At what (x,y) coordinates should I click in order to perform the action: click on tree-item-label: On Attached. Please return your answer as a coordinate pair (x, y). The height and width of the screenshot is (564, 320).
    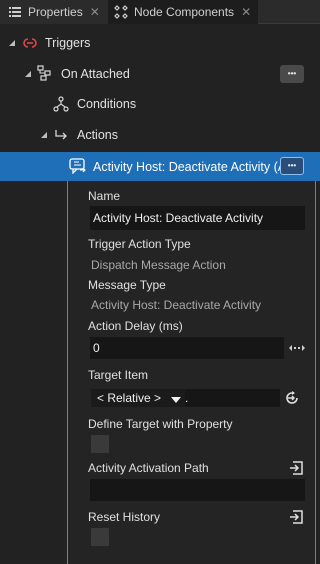
    Looking at the image, I should click on (95, 74).